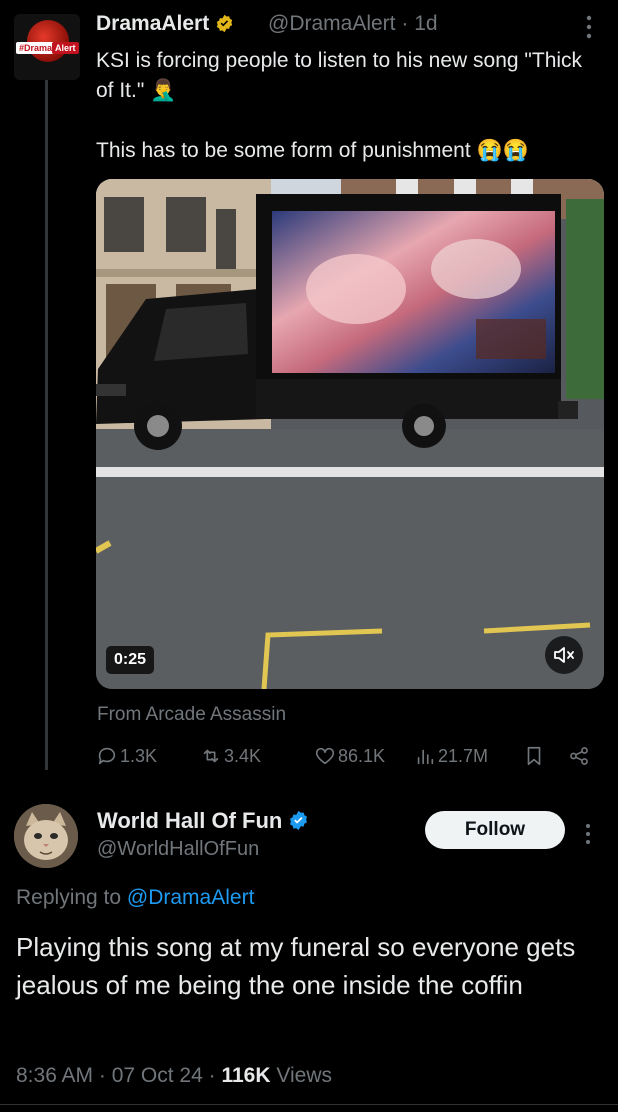  Describe the element at coordinates (309, 1104) in the screenshot. I see `divider` at that location.